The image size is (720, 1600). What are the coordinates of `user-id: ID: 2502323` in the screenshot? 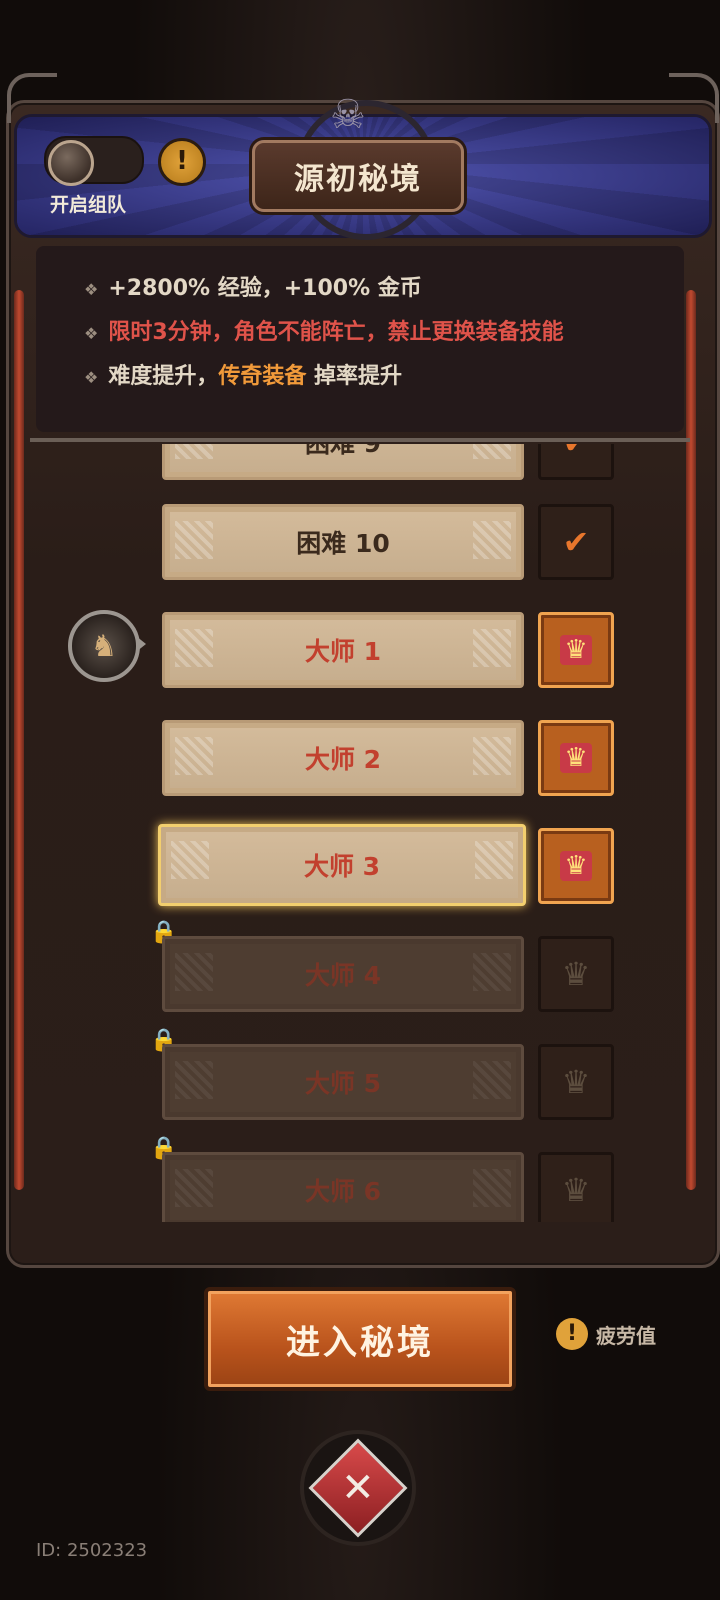 It's located at (92, 1550).